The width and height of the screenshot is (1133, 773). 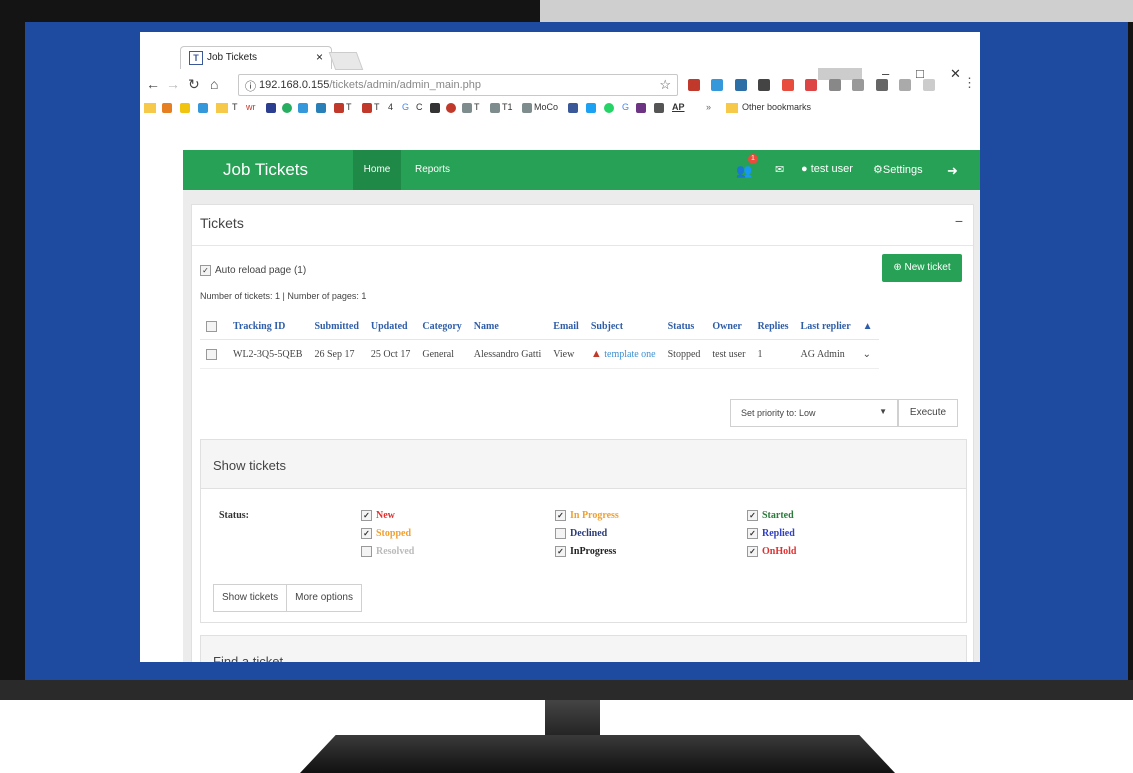 I want to click on nav-home: Home, so click(x=377, y=170).